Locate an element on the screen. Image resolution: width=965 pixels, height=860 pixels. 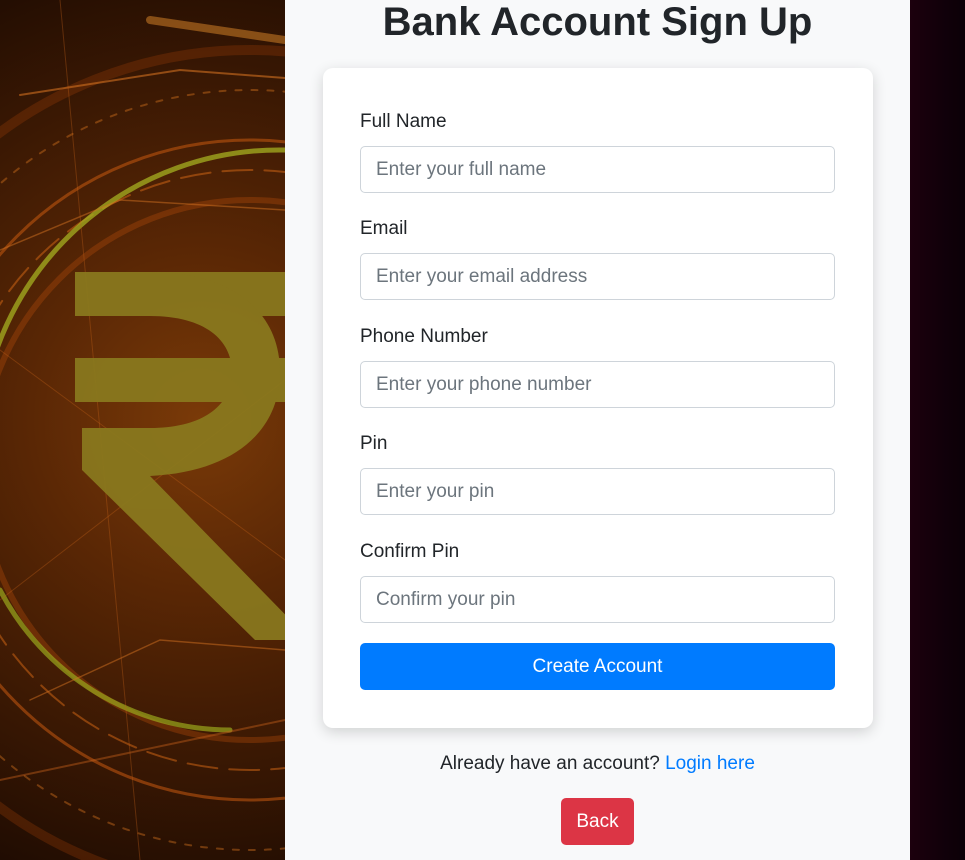
email-group: Email is located at coordinates (597, 258).